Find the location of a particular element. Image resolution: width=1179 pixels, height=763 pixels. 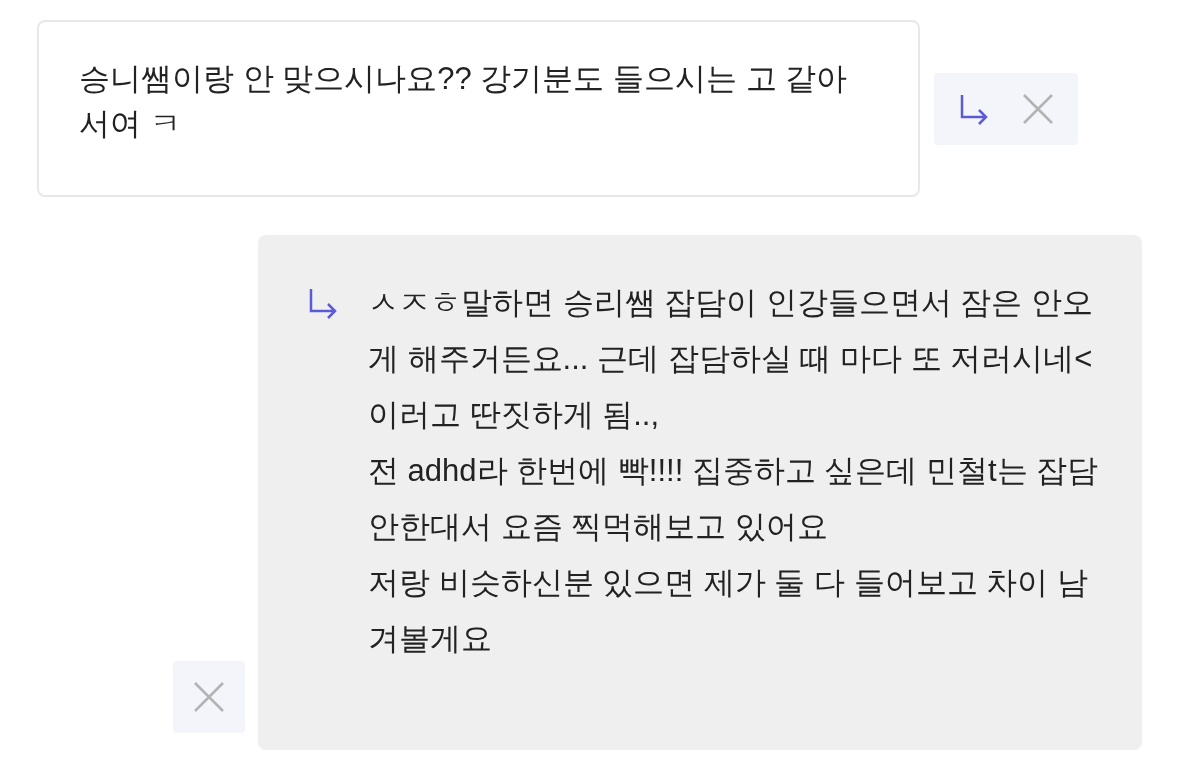

comment-text: 승니쌤이랑 안 맞으시나요?? 강기분도 들으시는 고 같아서여 ㅋ is located at coordinates (464, 101).